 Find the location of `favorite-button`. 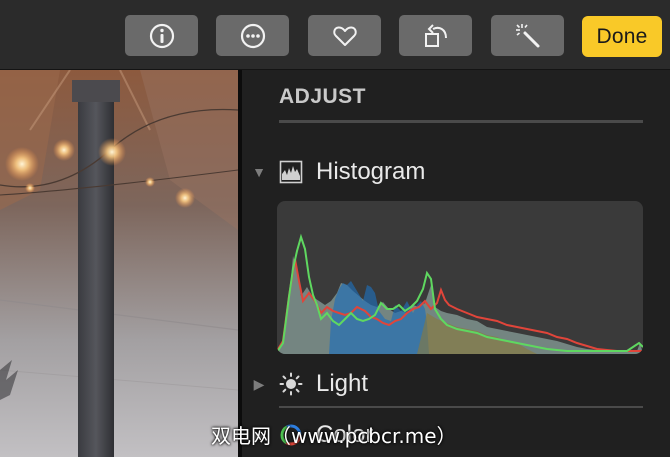

favorite-button is located at coordinates (344, 35).